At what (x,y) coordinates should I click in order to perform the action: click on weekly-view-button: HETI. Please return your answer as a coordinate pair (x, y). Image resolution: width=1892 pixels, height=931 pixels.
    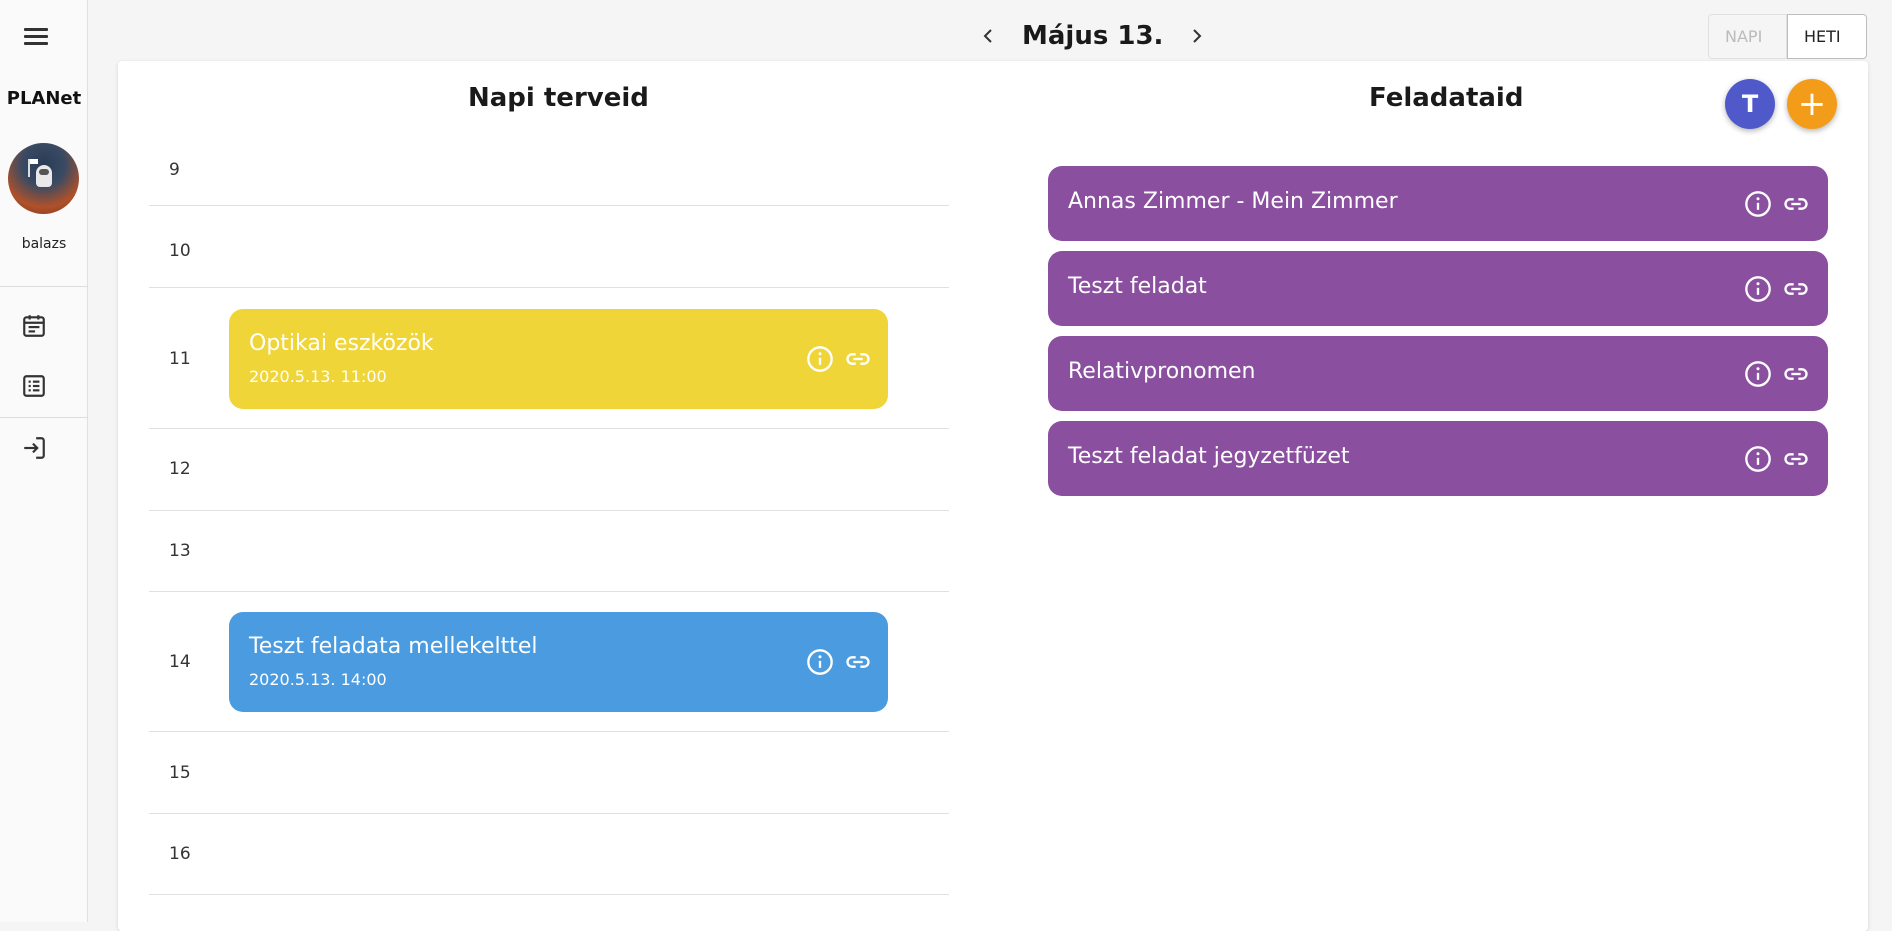
    Looking at the image, I should click on (1827, 36).